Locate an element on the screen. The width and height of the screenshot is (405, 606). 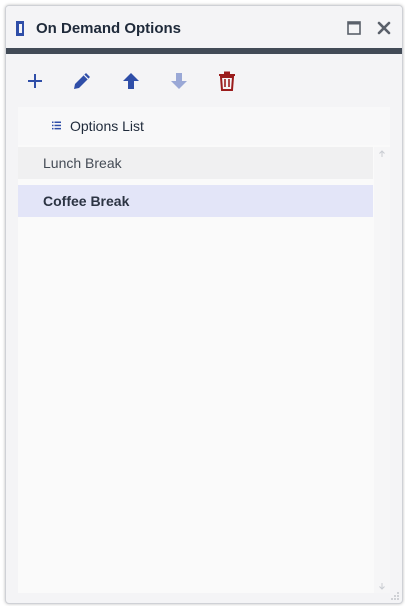
move-up-button is located at coordinates (131, 81).